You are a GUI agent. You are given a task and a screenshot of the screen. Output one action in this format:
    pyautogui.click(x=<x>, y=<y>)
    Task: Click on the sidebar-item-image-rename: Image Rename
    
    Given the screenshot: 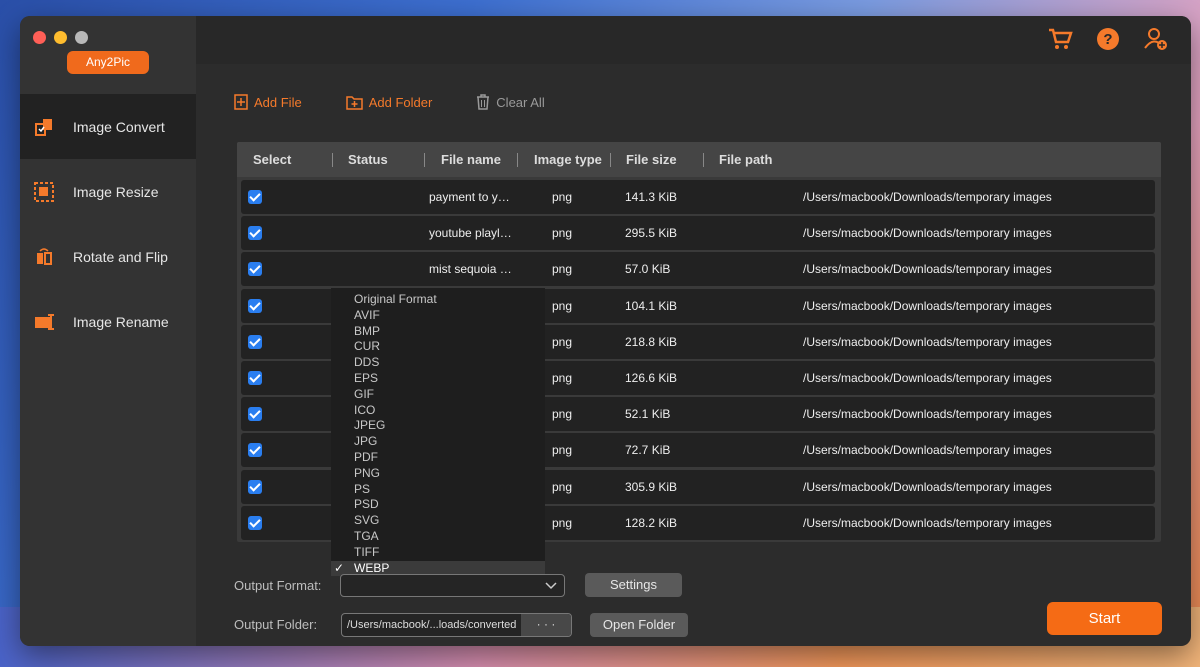 What is the action you would take?
    pyautogui.click(x=108, y=321)
    